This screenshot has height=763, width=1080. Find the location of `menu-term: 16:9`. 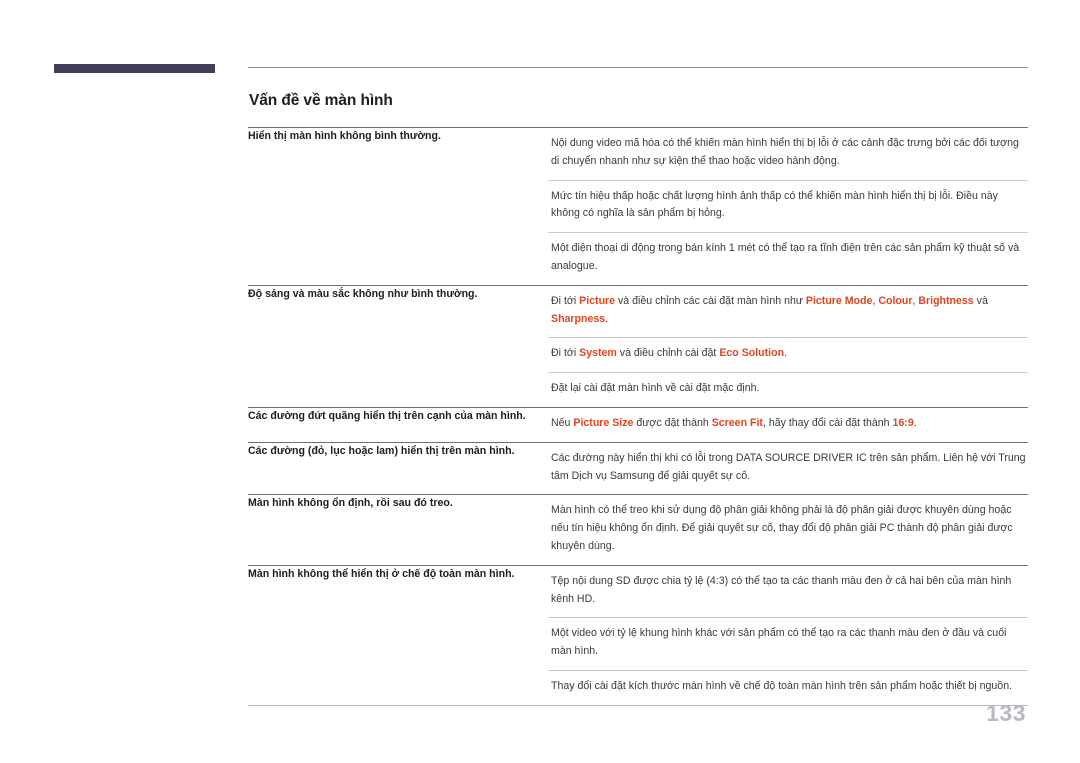

menu-term: 16:9 is located at coordinates (903, 422).